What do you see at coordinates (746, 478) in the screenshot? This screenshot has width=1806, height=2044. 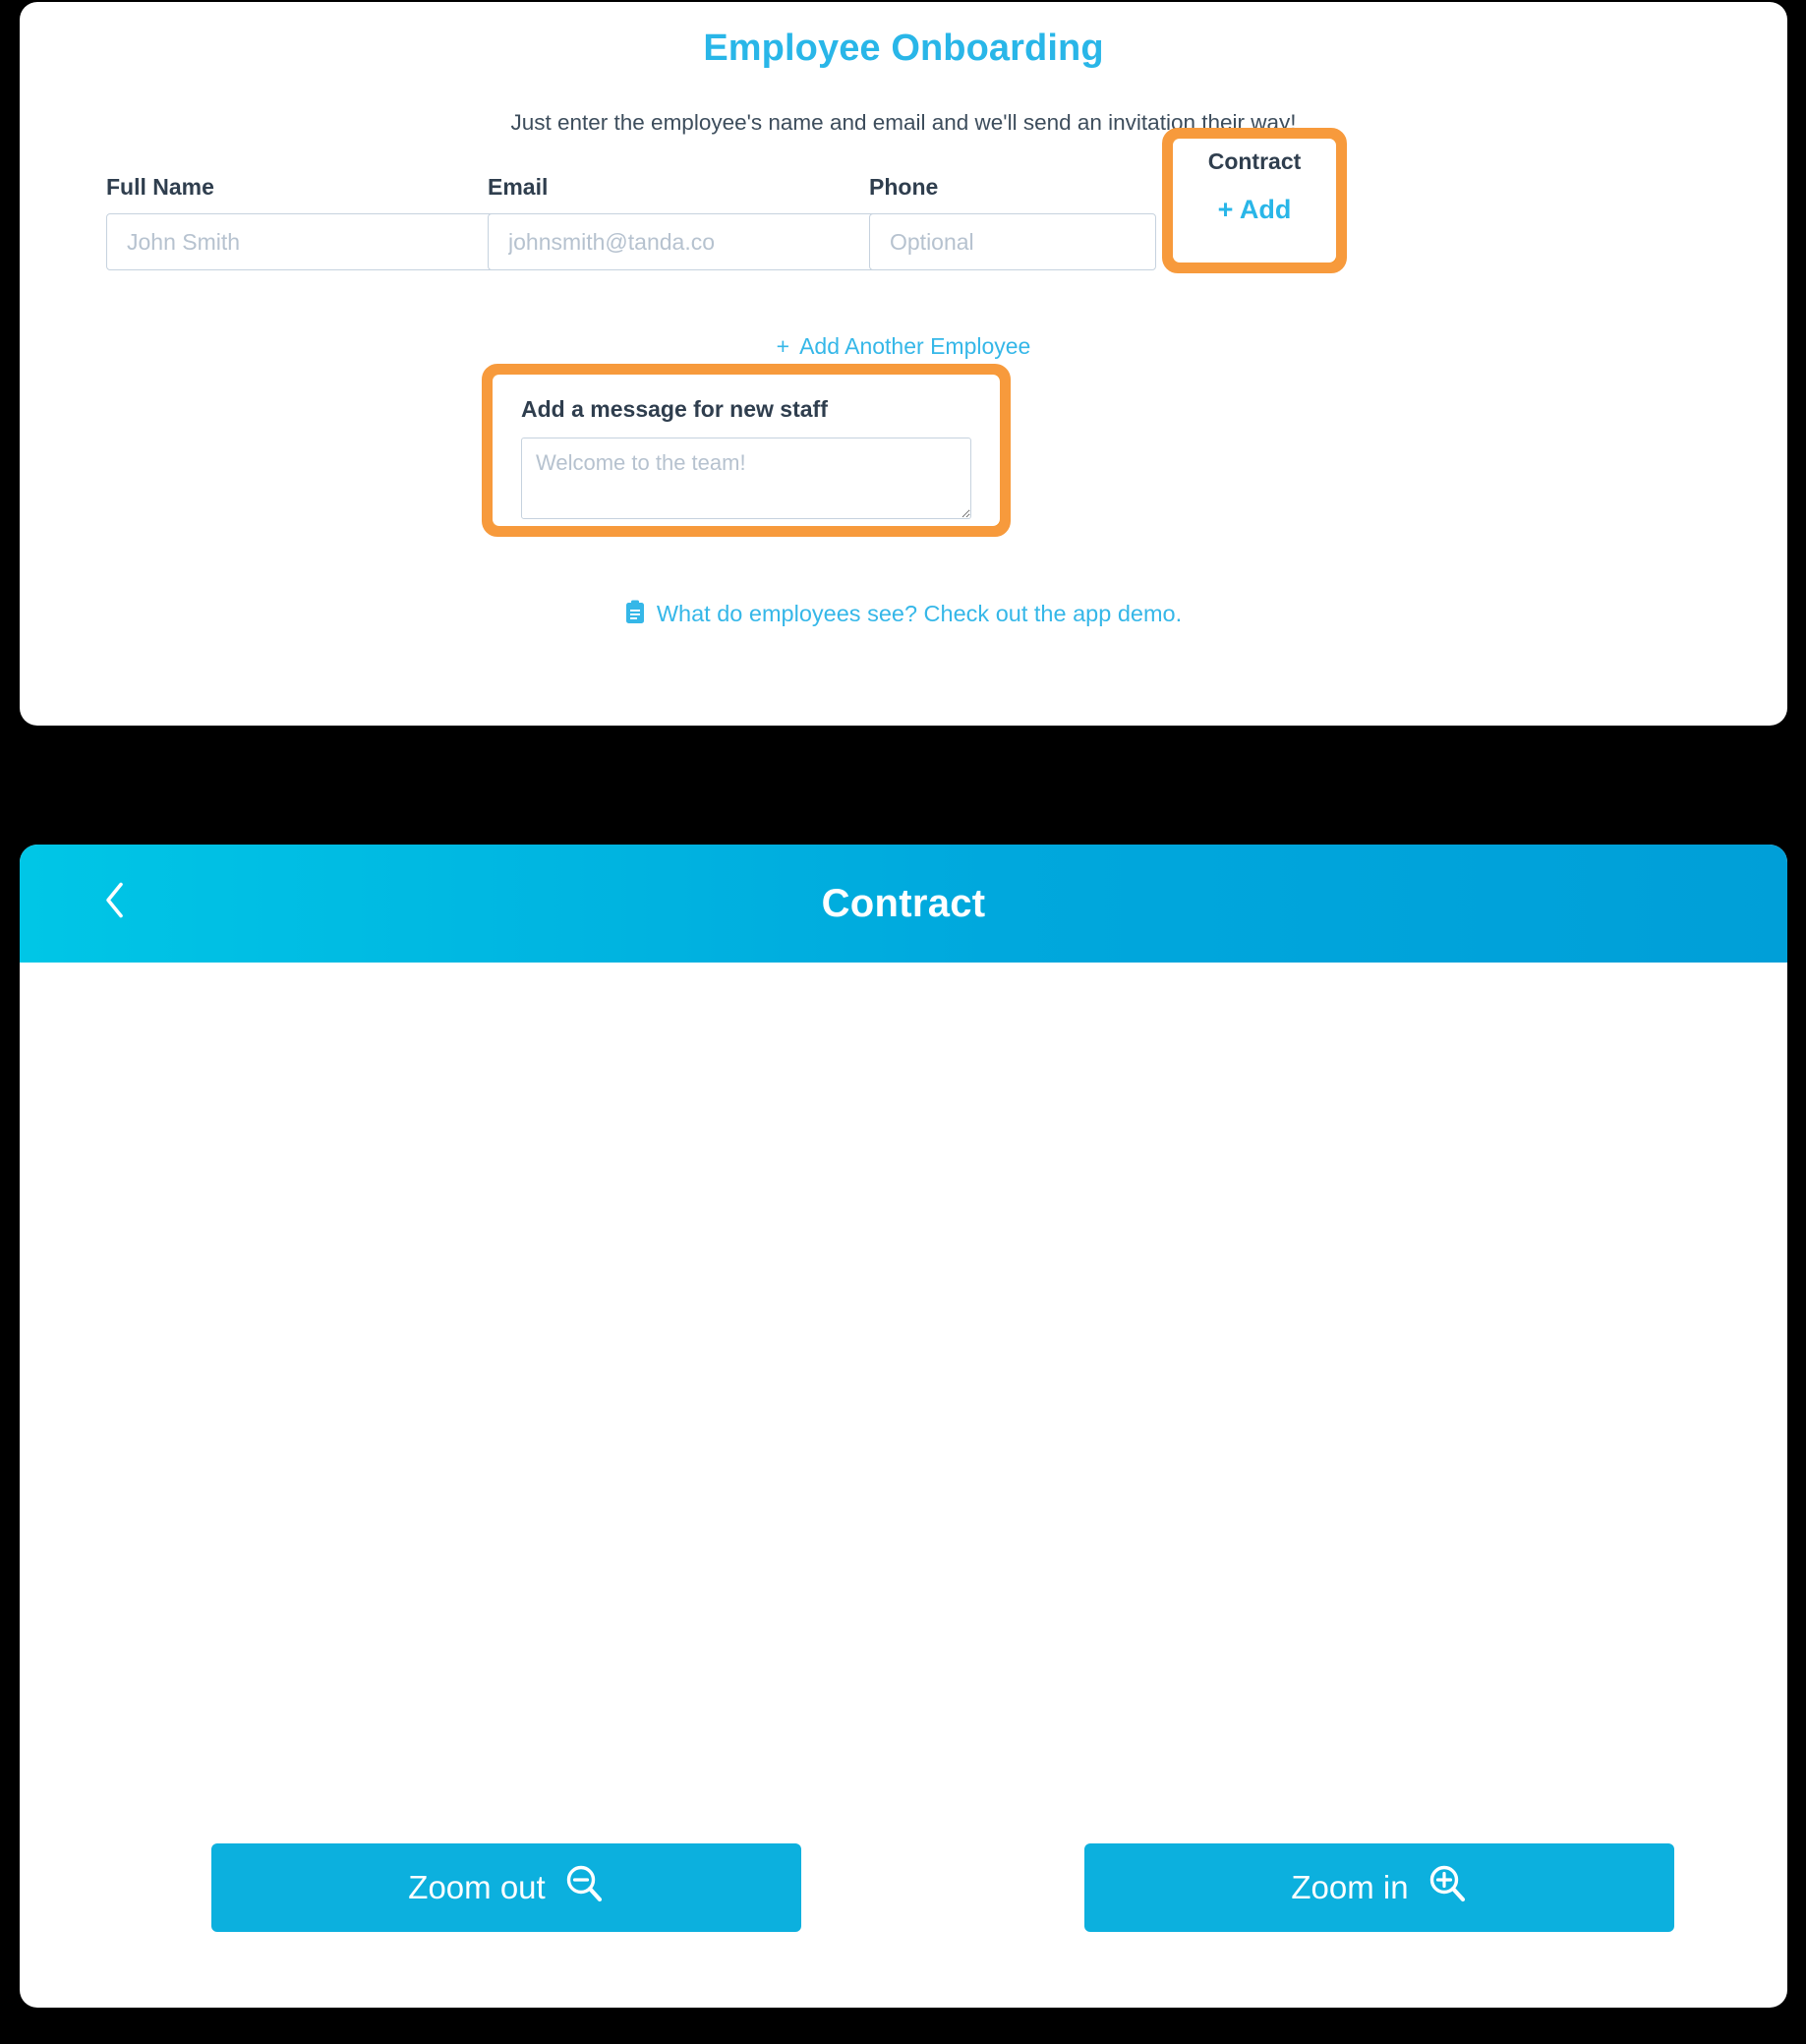 I see `new-staff-message-textarea` at bounding box center [746, 478].